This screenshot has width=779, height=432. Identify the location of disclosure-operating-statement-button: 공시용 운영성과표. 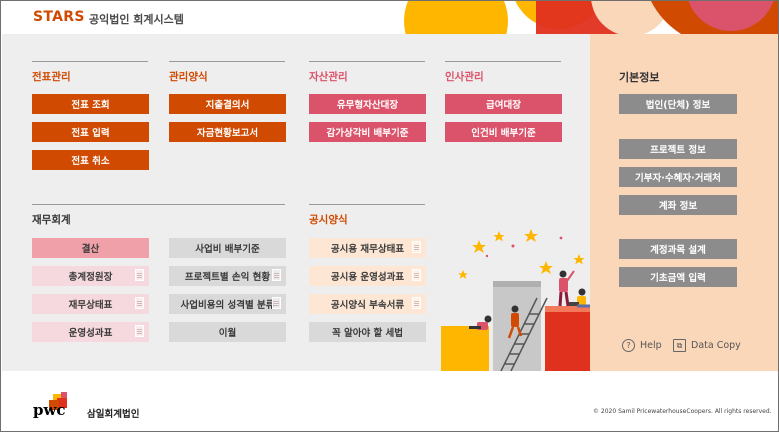
(367, 276).